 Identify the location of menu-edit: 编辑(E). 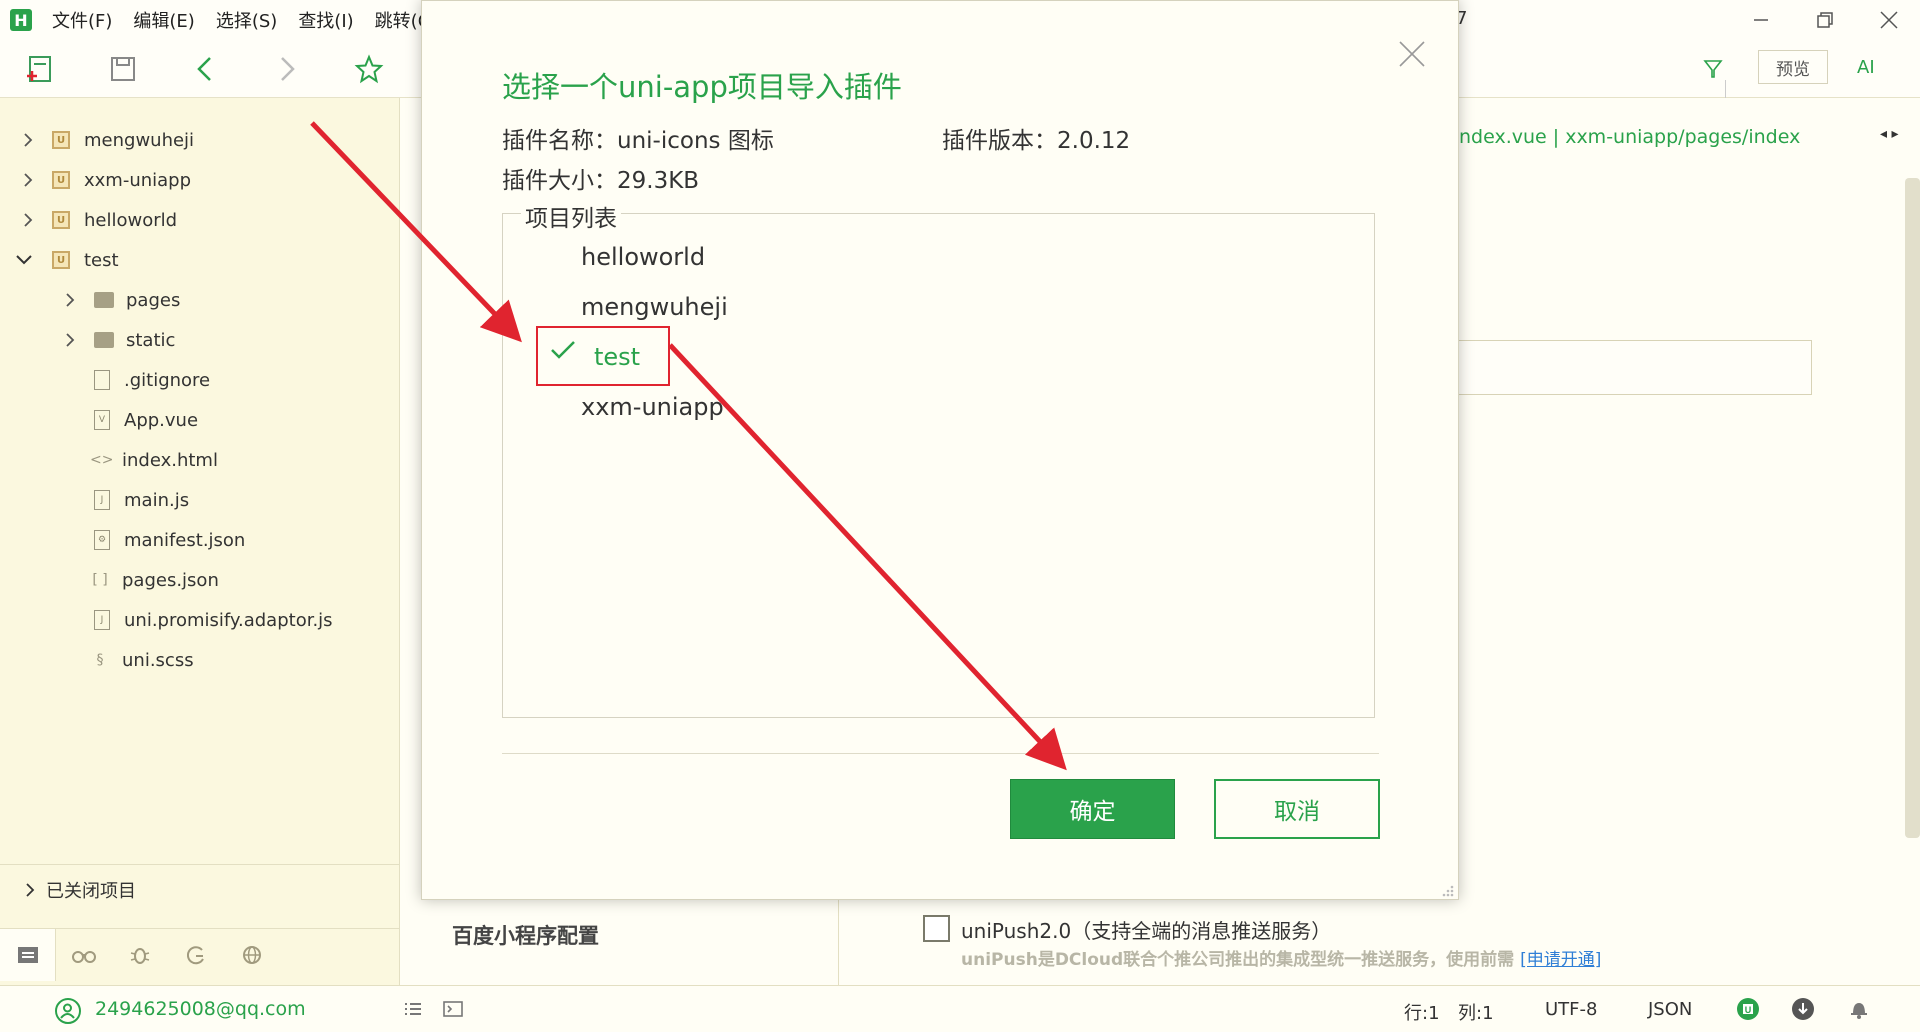
(163, 20).